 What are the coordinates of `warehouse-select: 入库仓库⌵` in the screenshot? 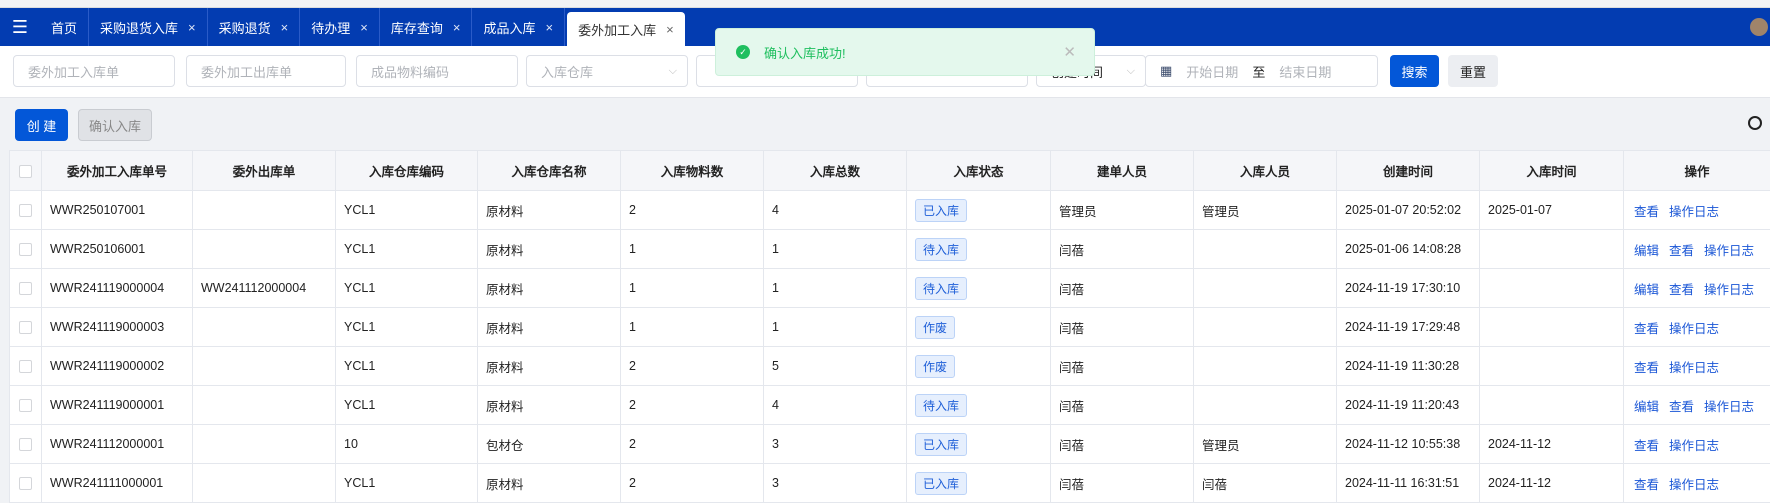 It's located at (607, 71).